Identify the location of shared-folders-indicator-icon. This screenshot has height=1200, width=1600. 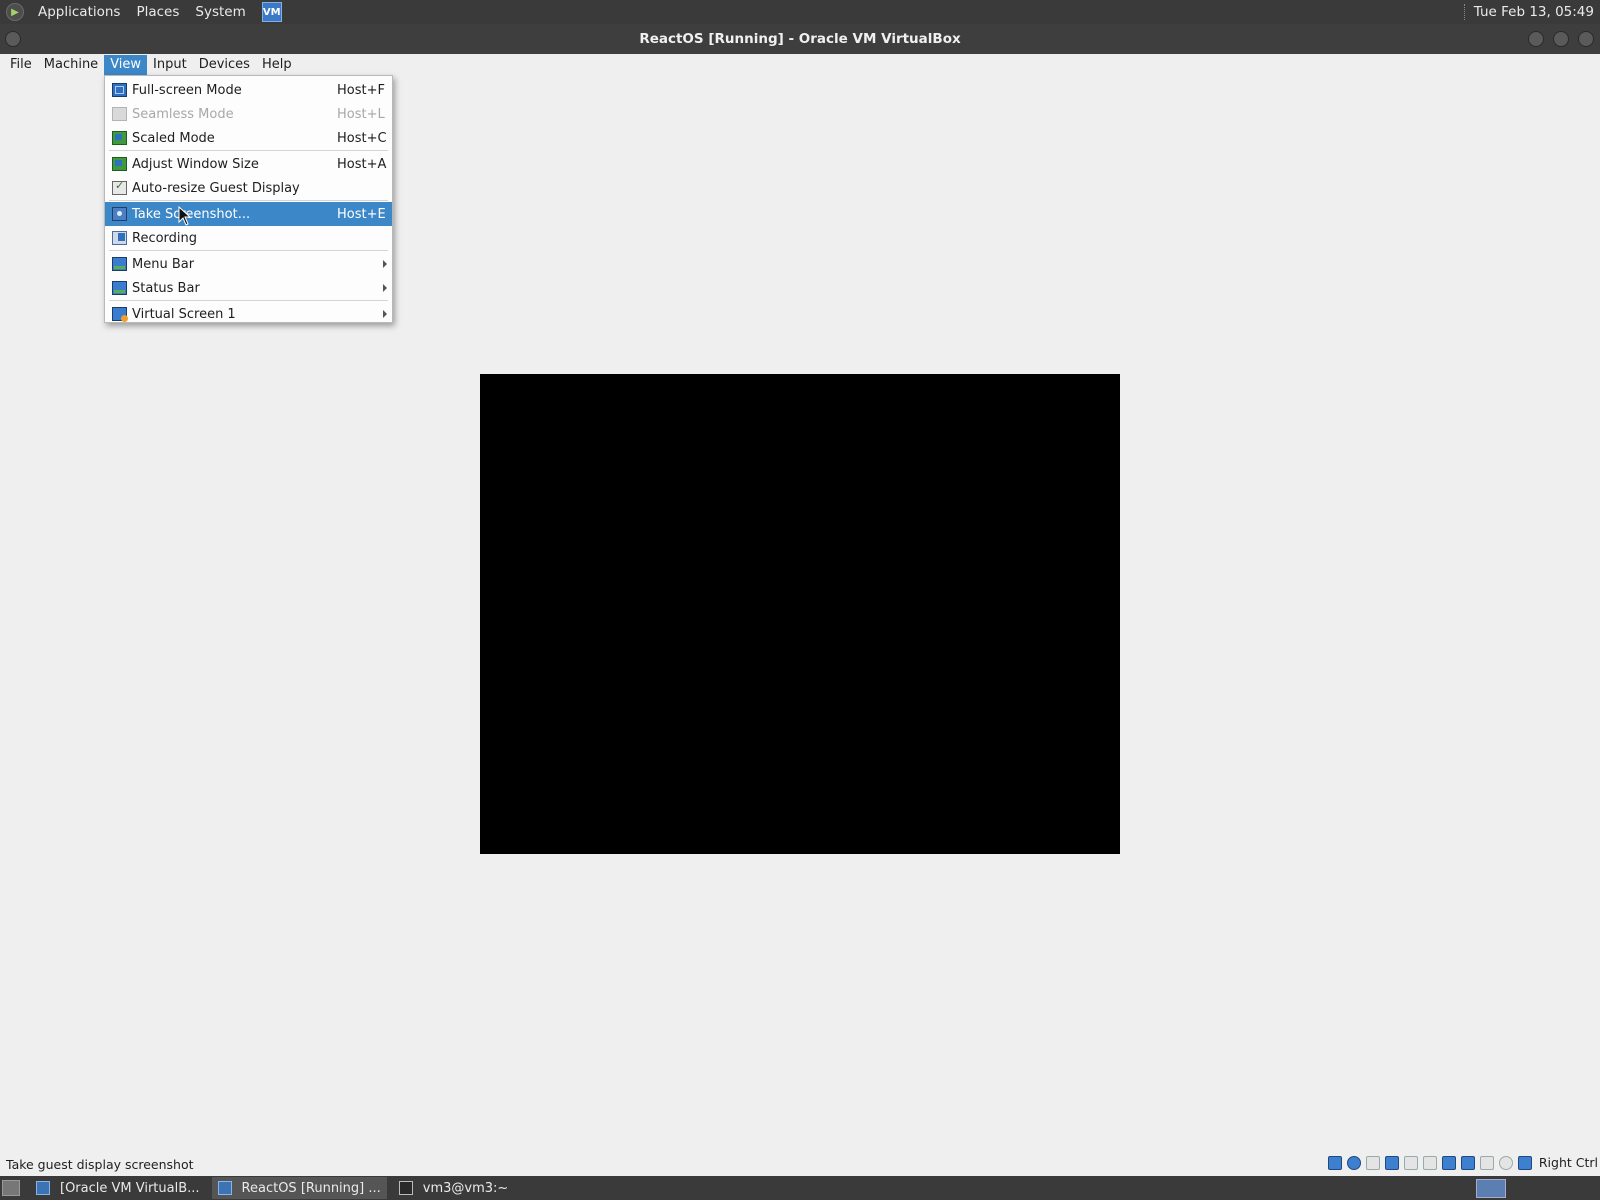
(1429, 1162).